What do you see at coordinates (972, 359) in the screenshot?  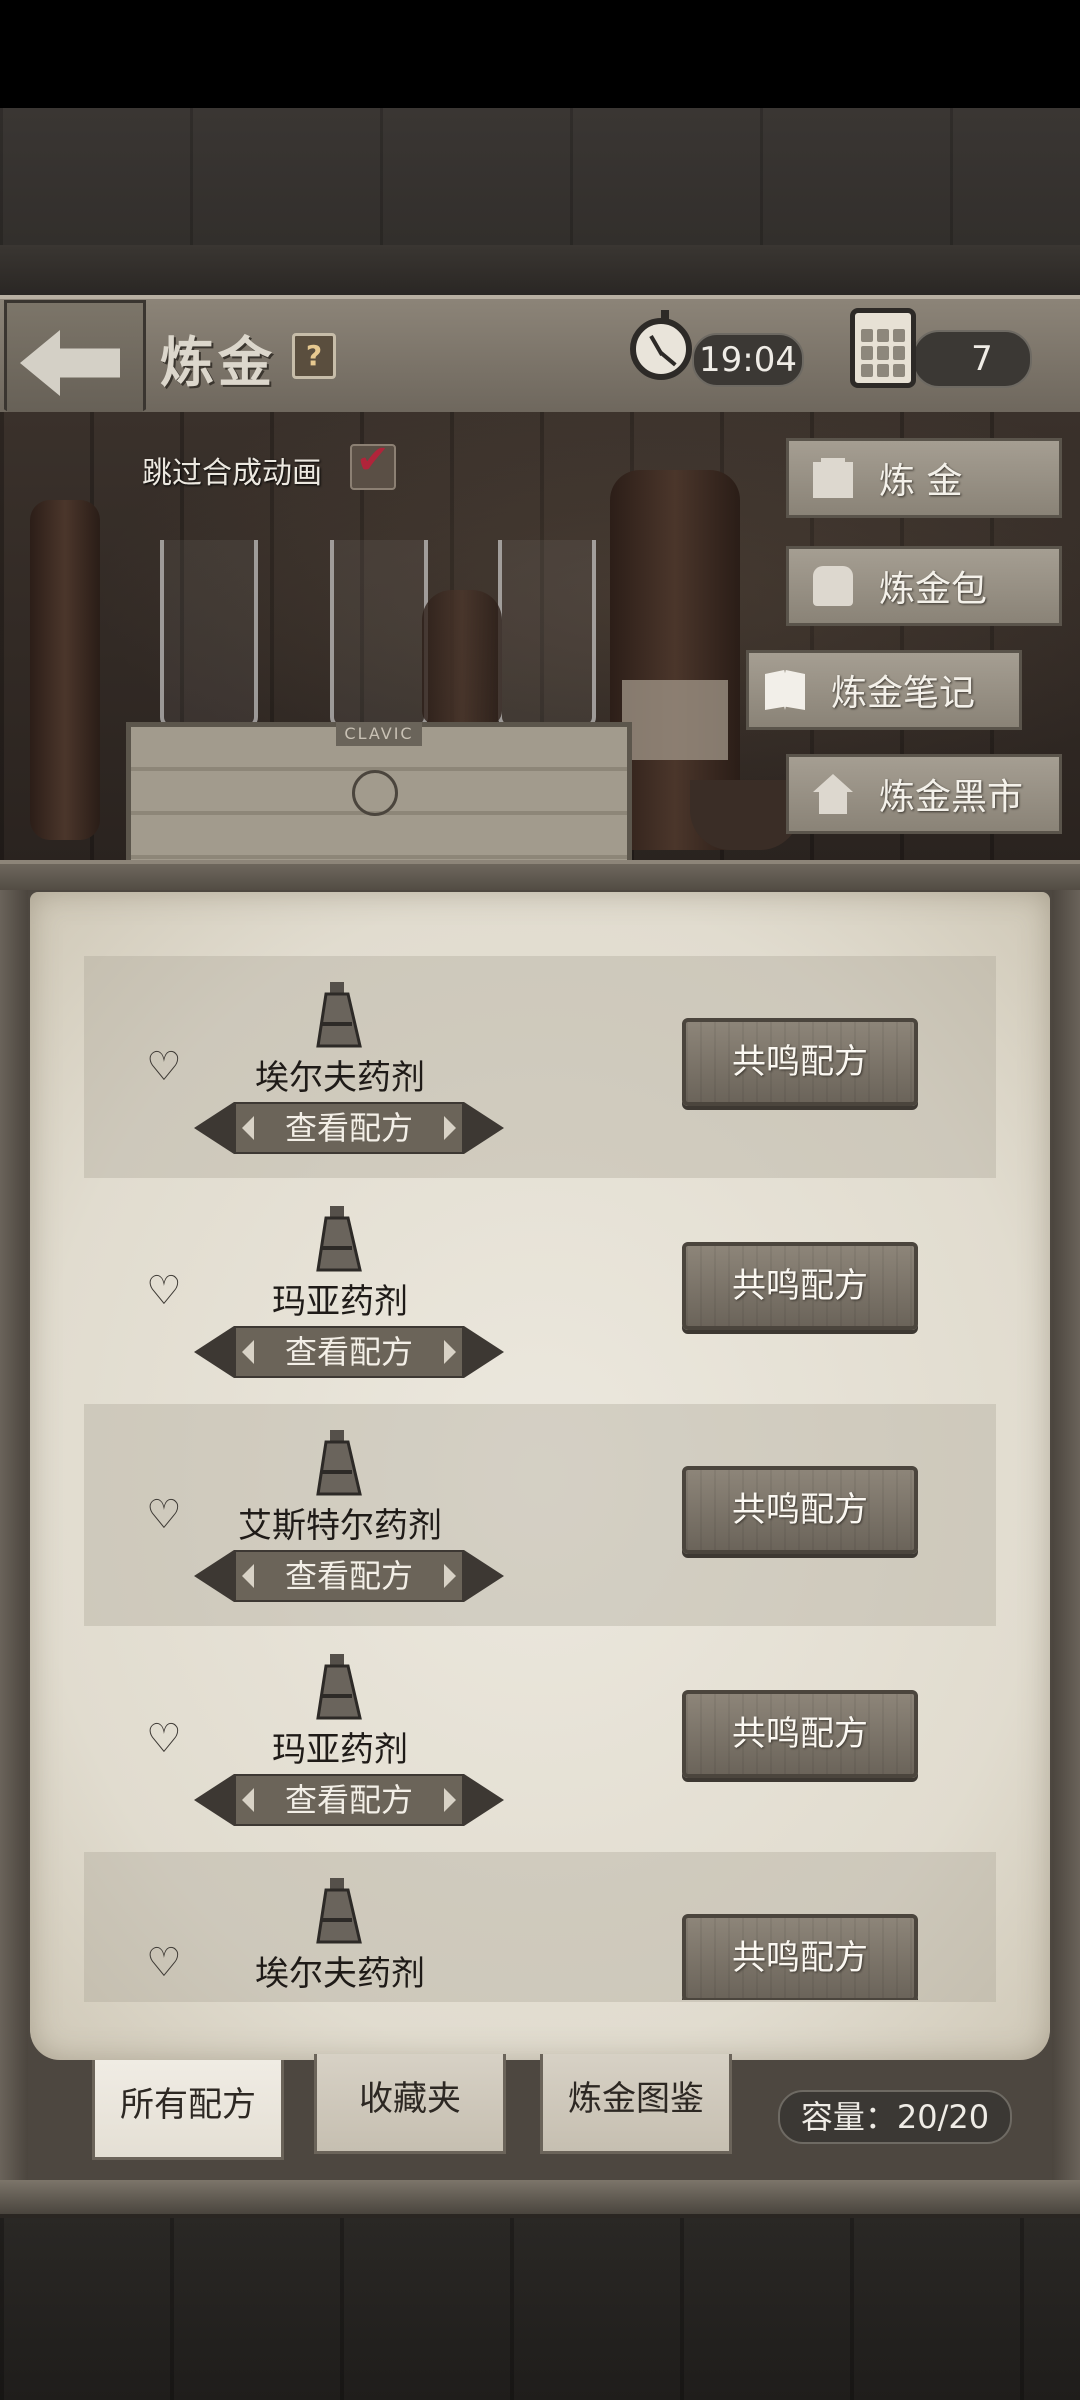 I see `day-counter: 7` at bounding box center [972, 359].